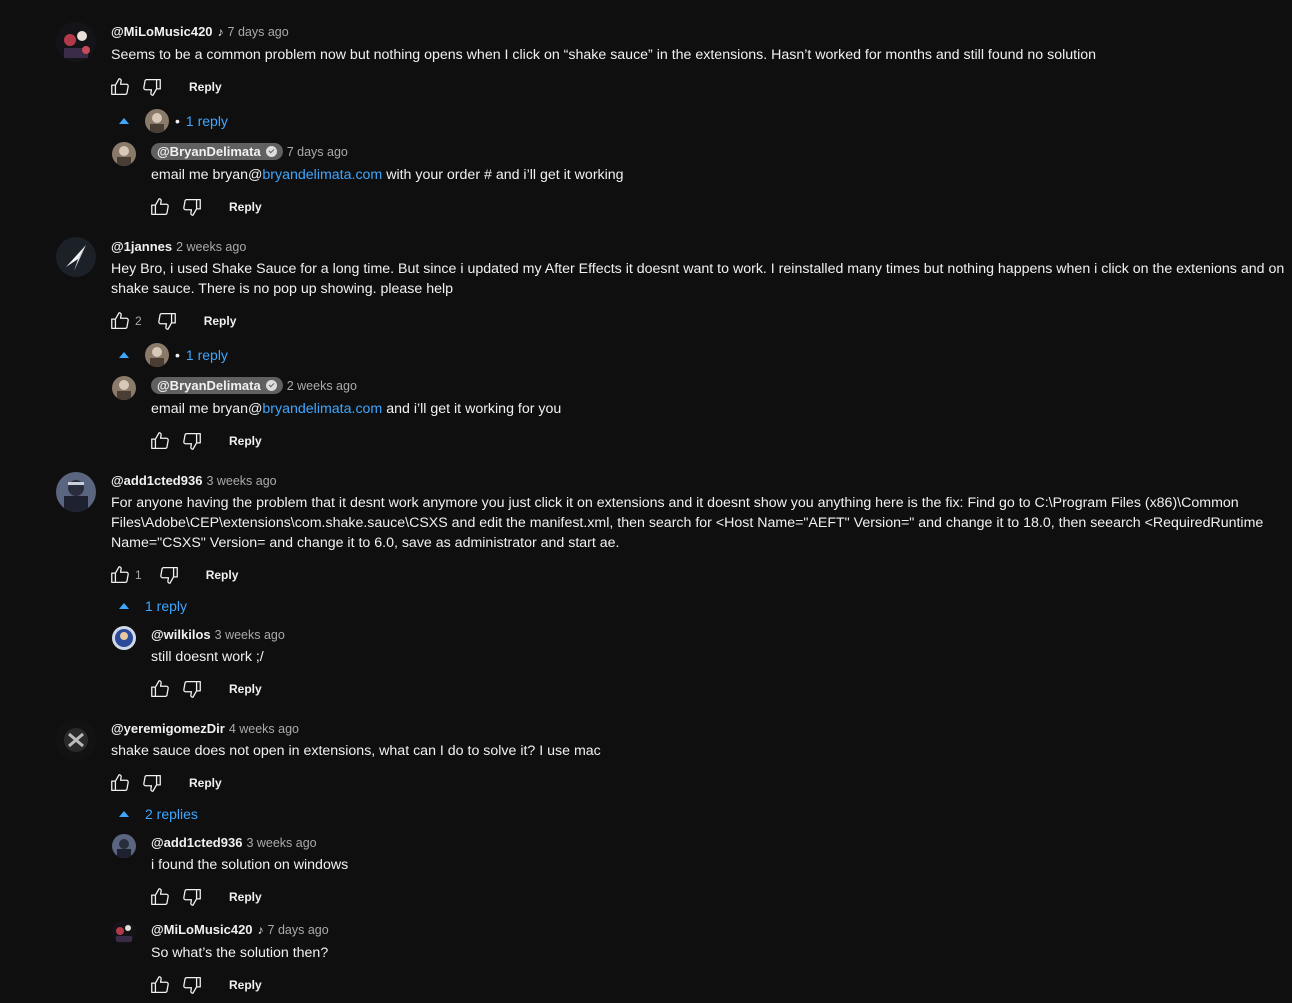 The width and height of the screenshot is (1292, 1003). Describe the element at coordinates (258, 32) in the screenshot. I see `comment-time: 7 days ago` at that location.